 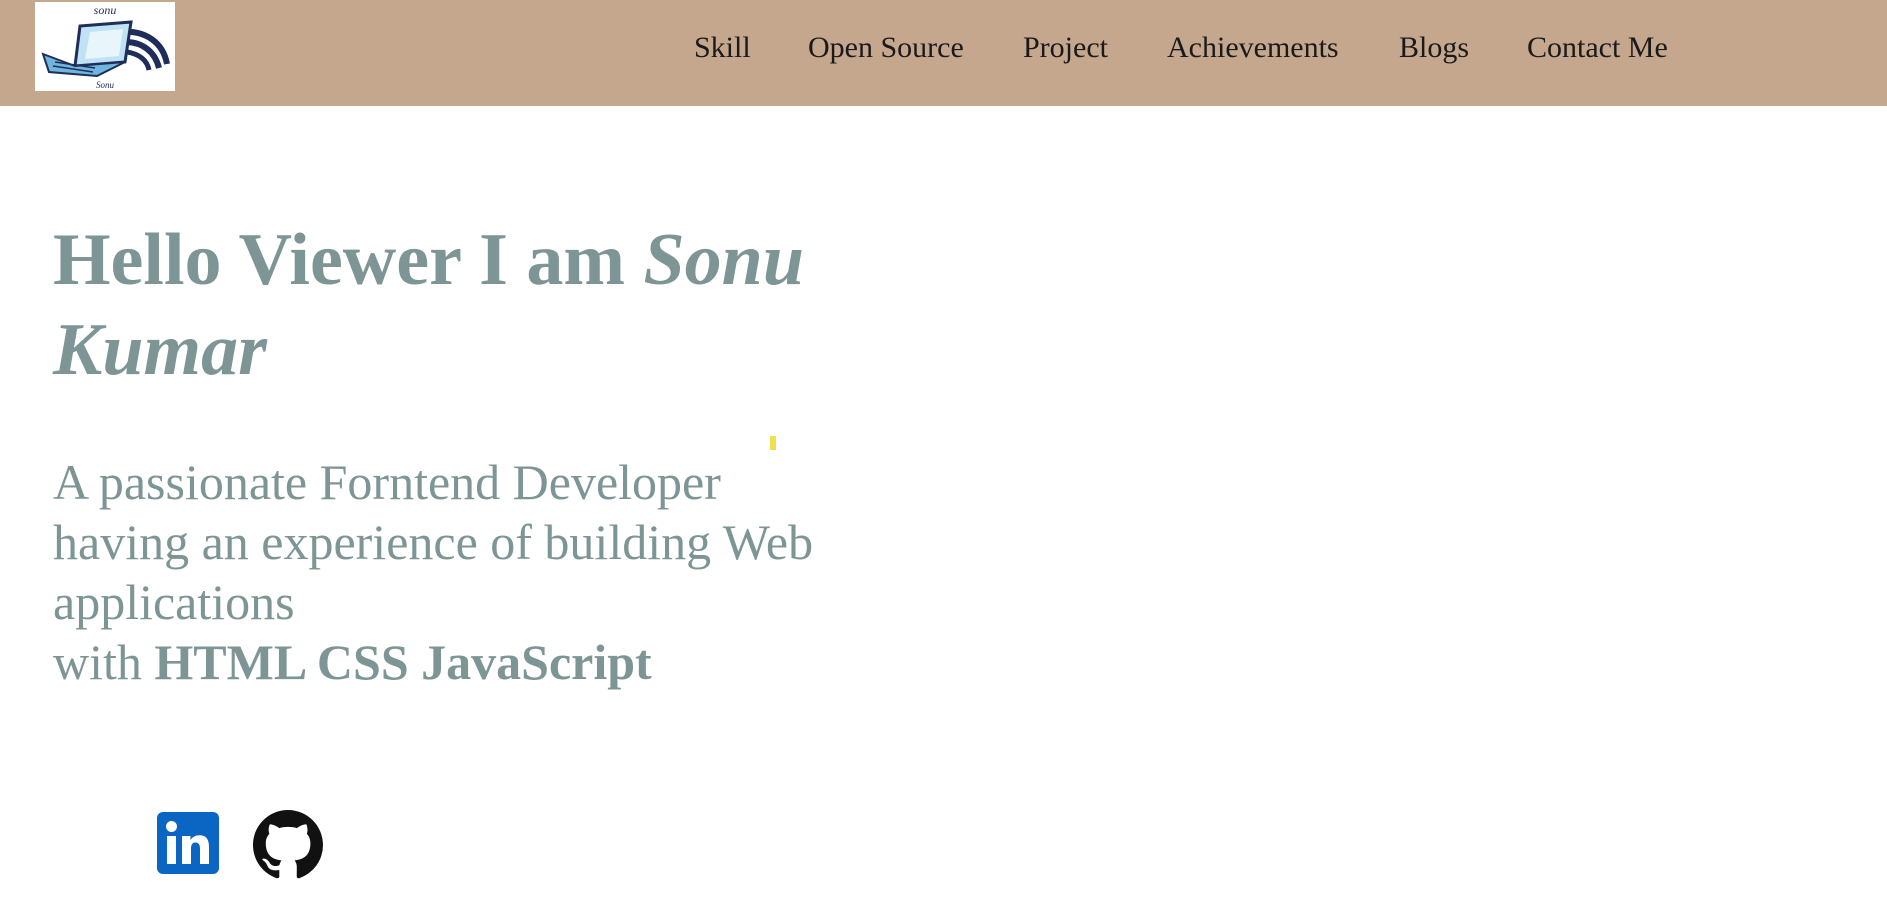 I want to click on nav-contact-me: Contact Me, so click(x=1597, y=48).